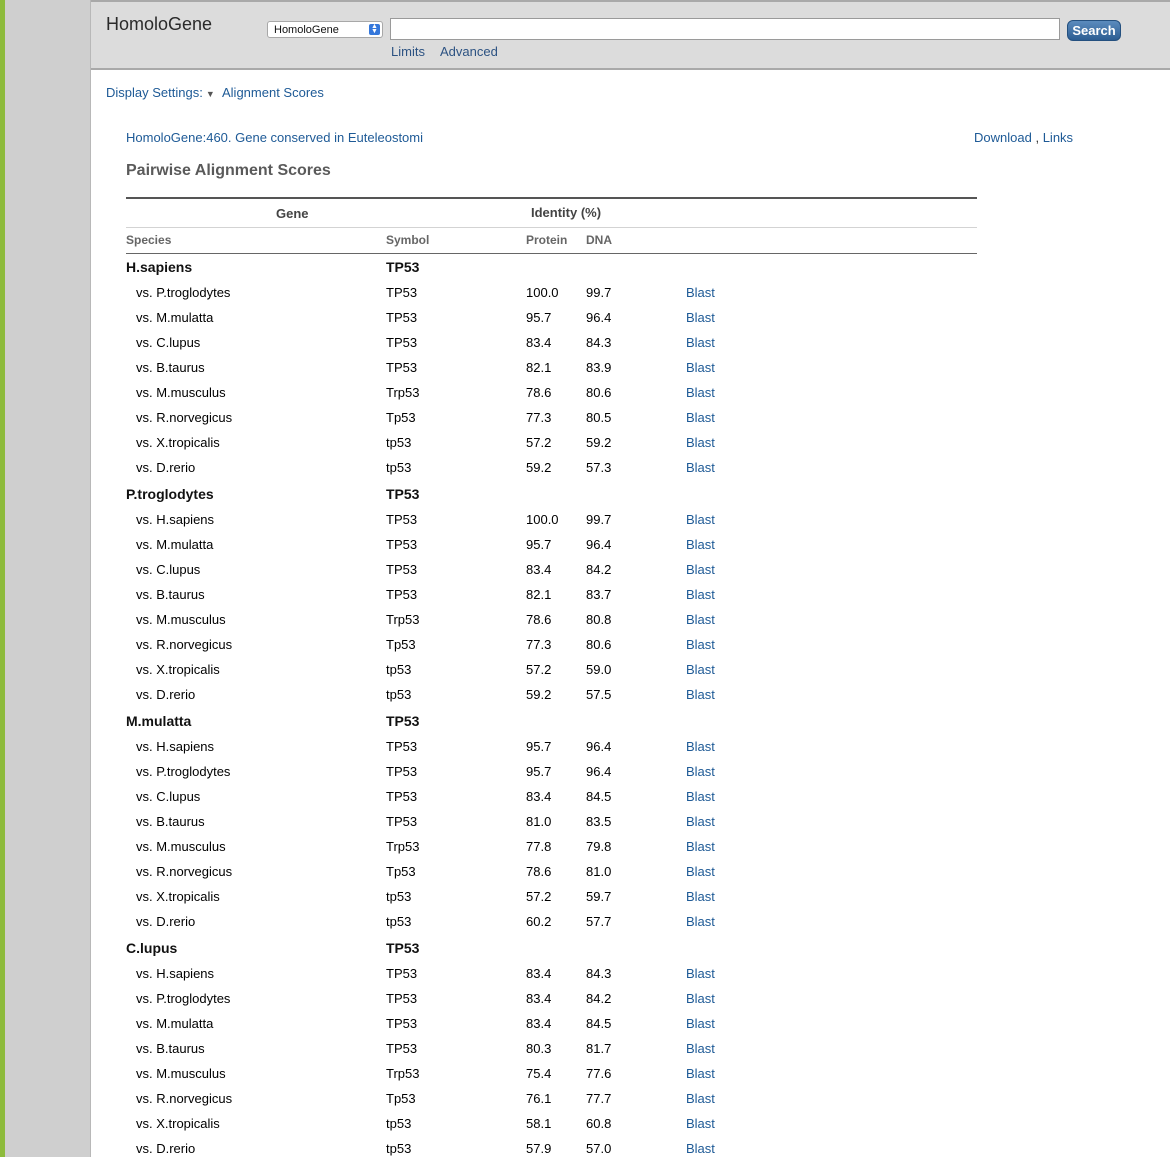  What do you see at coordinates (539, 1073) in the screenshot?
I see `protein-identity: 75.4` at bounding box center [539, 1073].